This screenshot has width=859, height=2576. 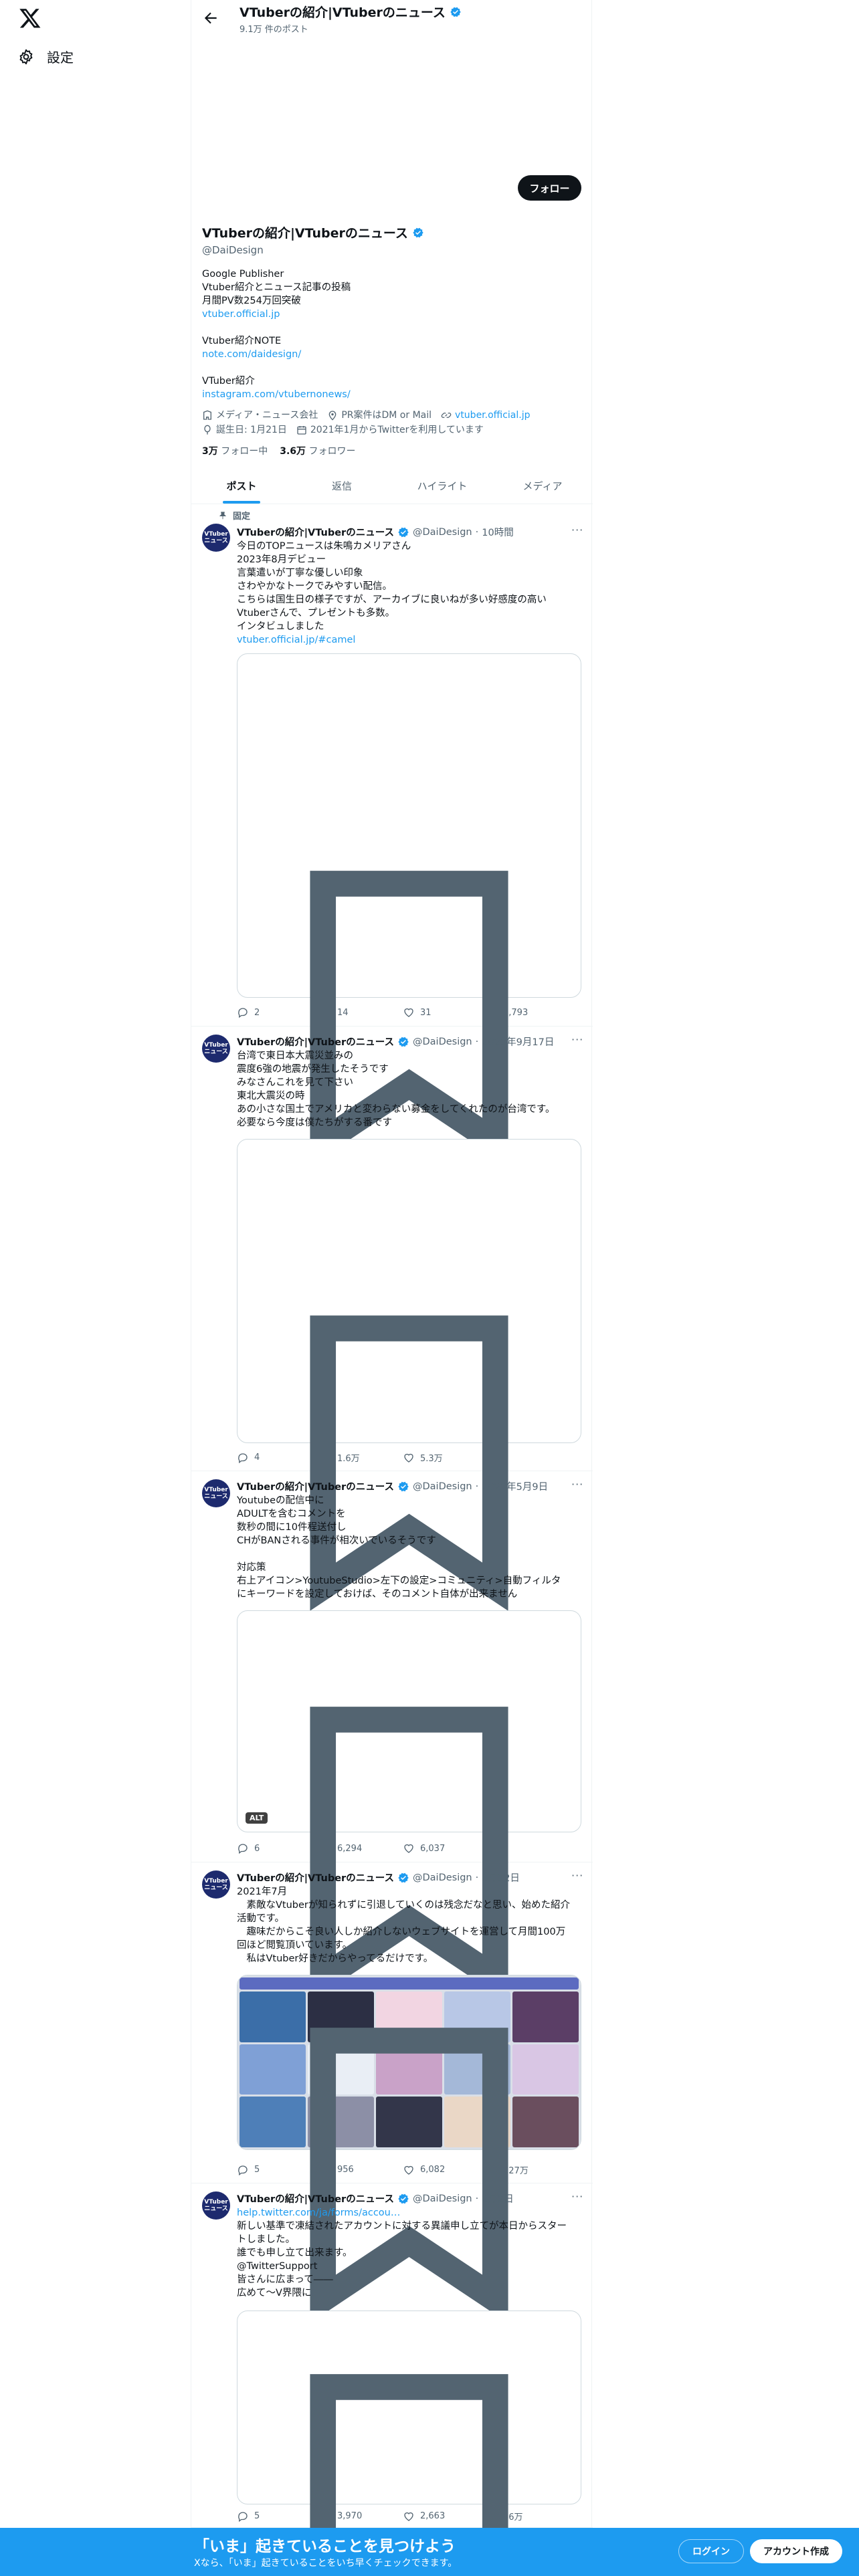 I want to click on followers-link: 3.6万 フォロワー, so click(x=318, y=450).